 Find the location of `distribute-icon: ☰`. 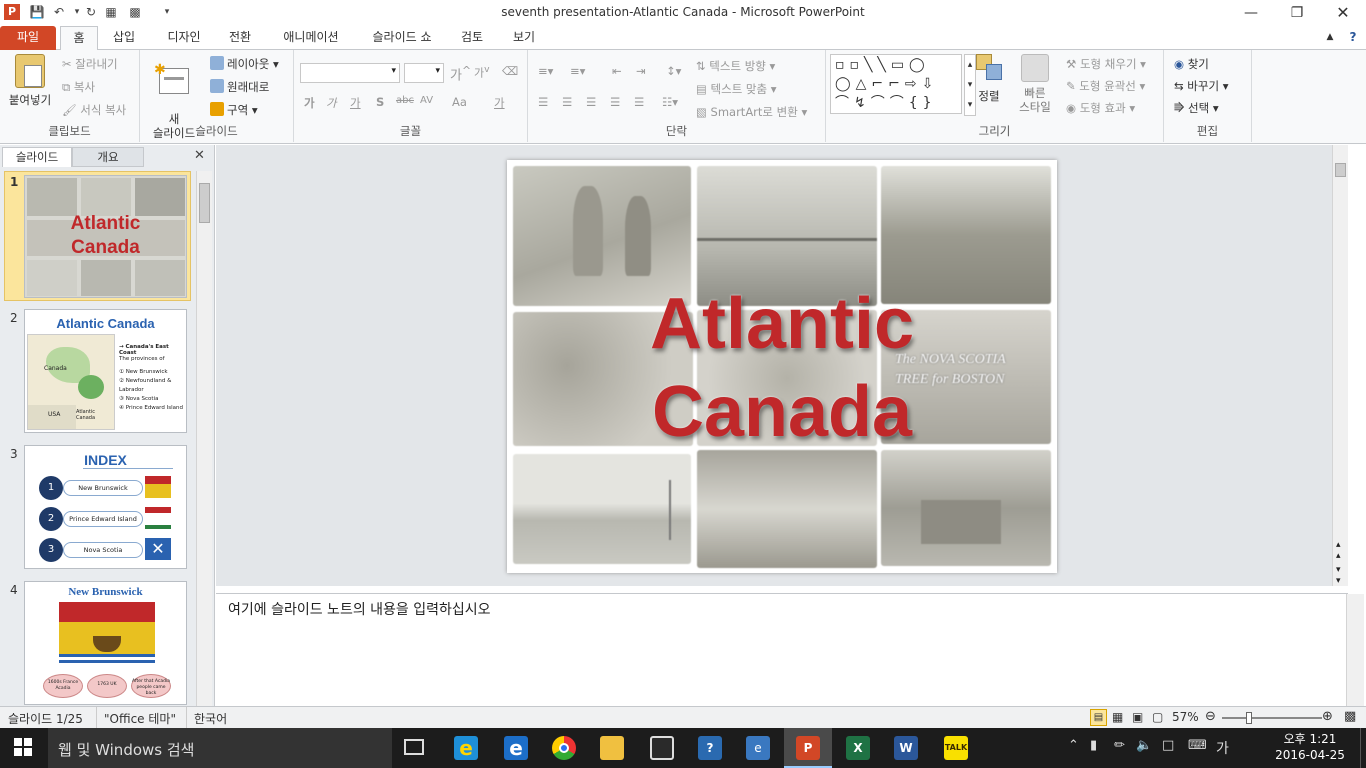

distribute-icon: ☰ is located at coordinates (639, 102).